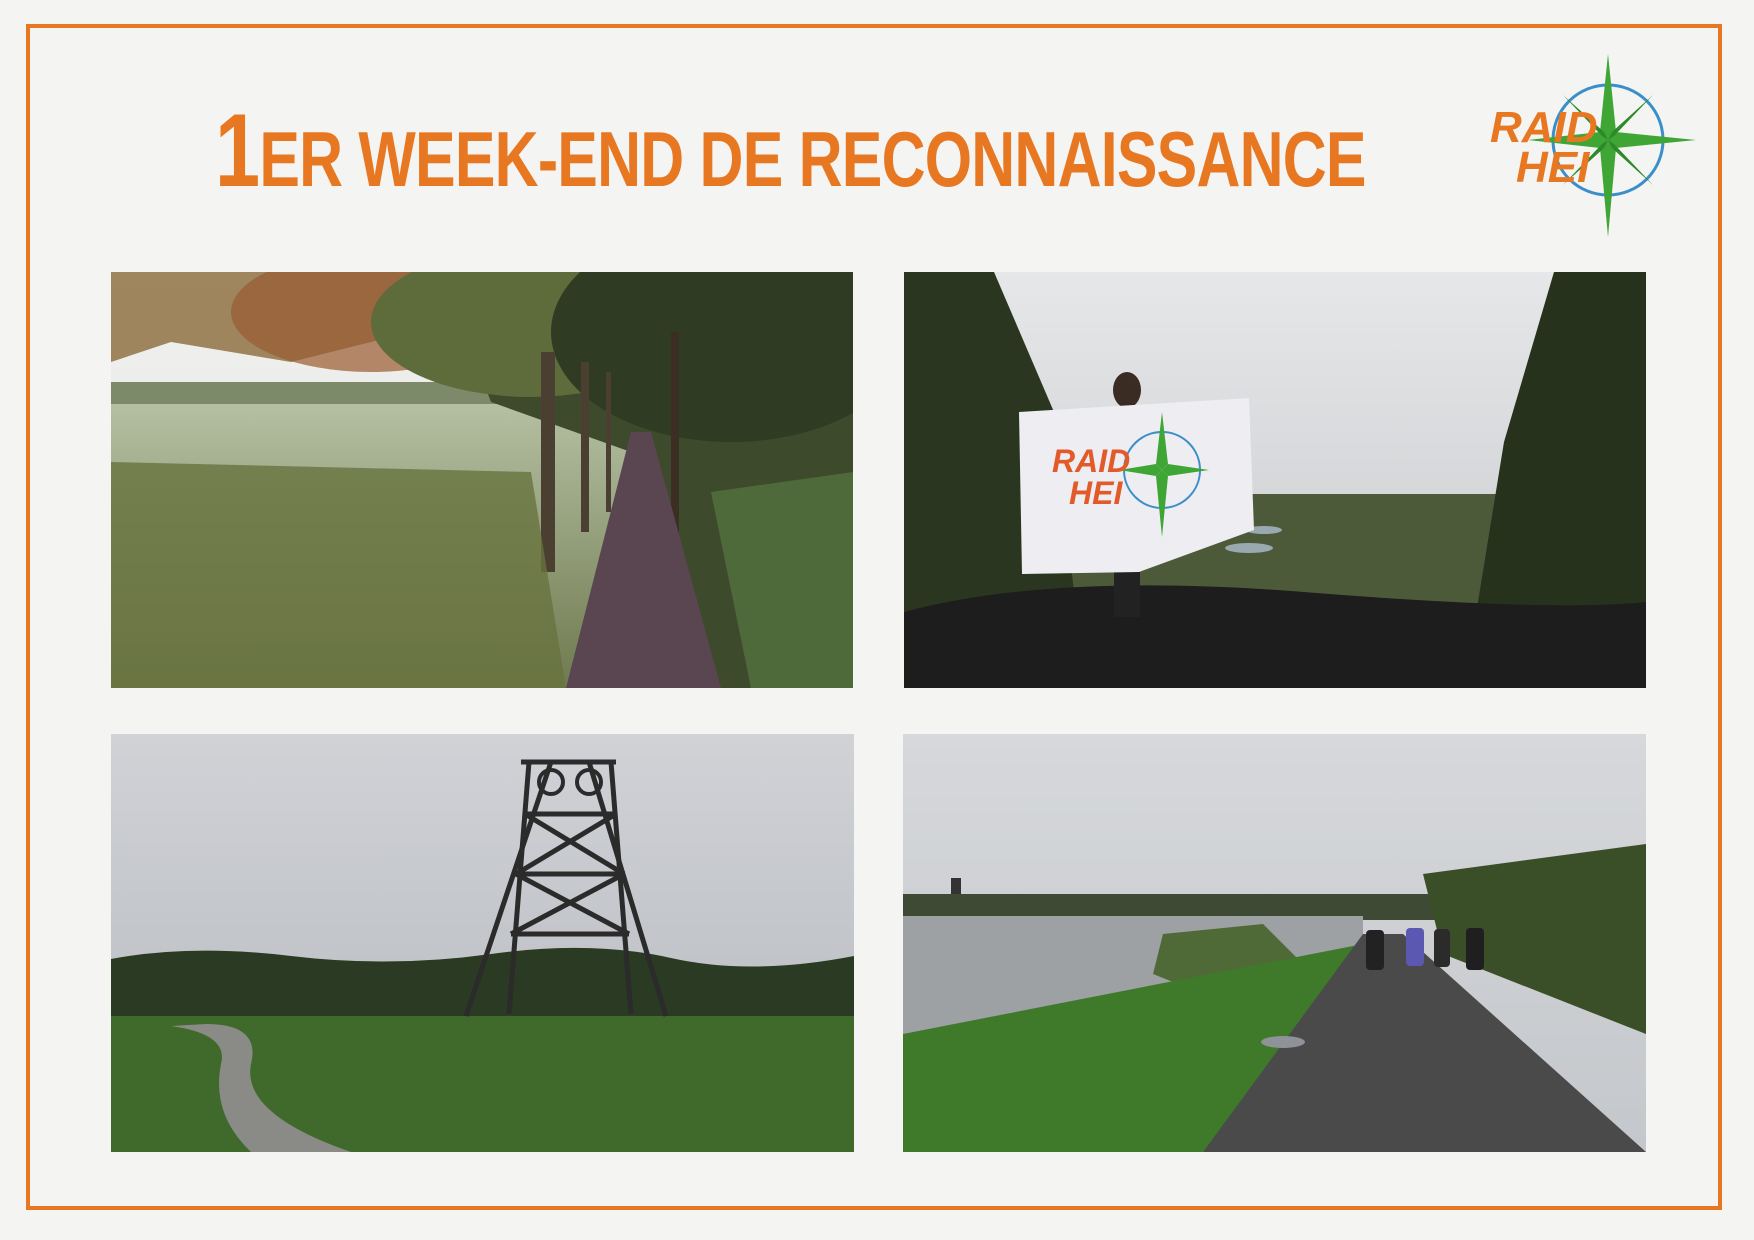 The image size is (1754, 1240). Describe the element at coordinates (482, 943) in the screenshot. I see `mine-headframe-photo` at that location.